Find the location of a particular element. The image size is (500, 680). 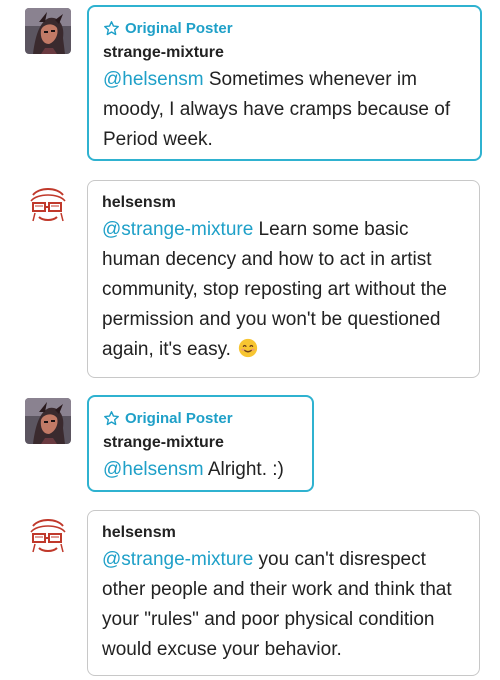

smiling-face-emoji-icon is located at coordinates (248, 348).